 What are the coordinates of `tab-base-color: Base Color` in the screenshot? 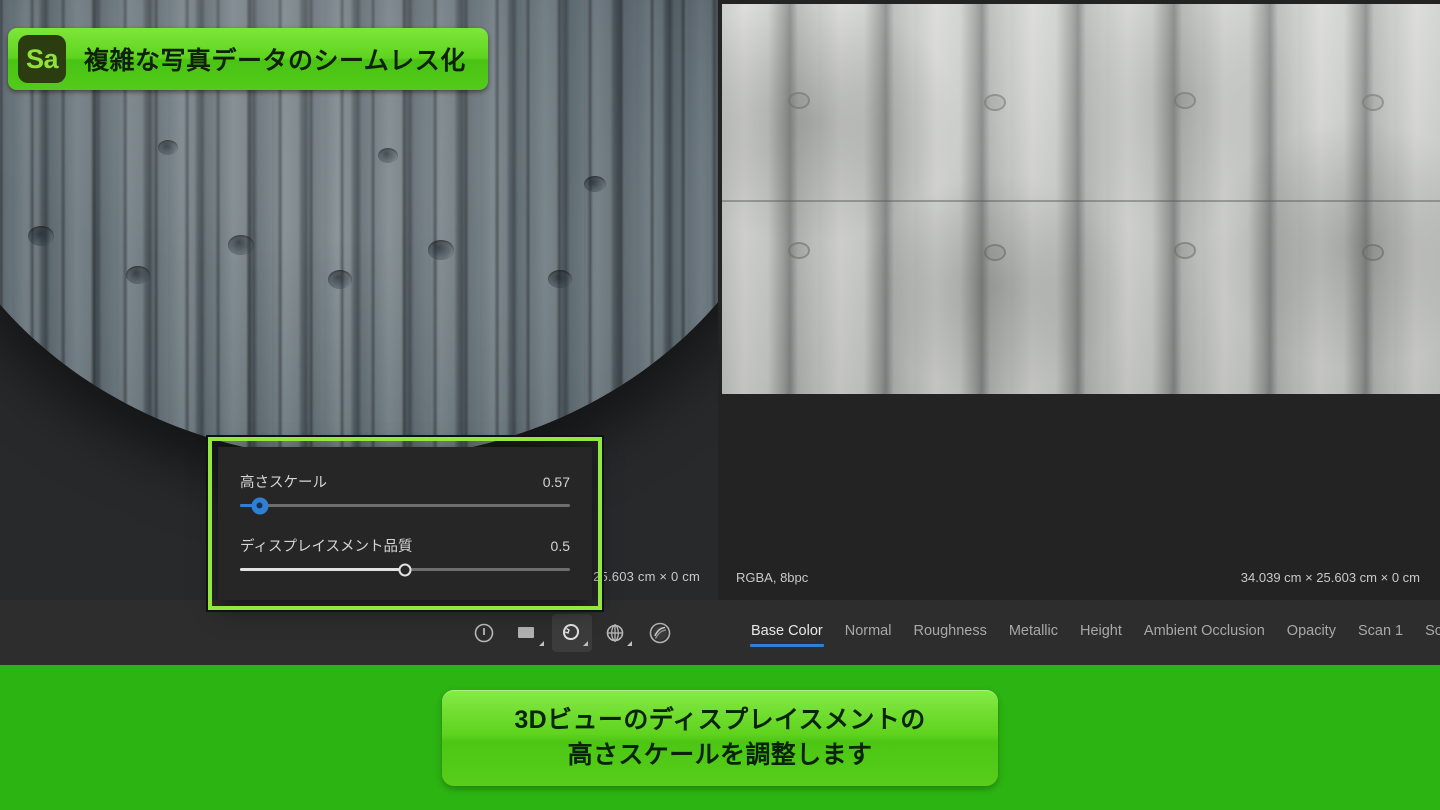 It's located at (787, 633).